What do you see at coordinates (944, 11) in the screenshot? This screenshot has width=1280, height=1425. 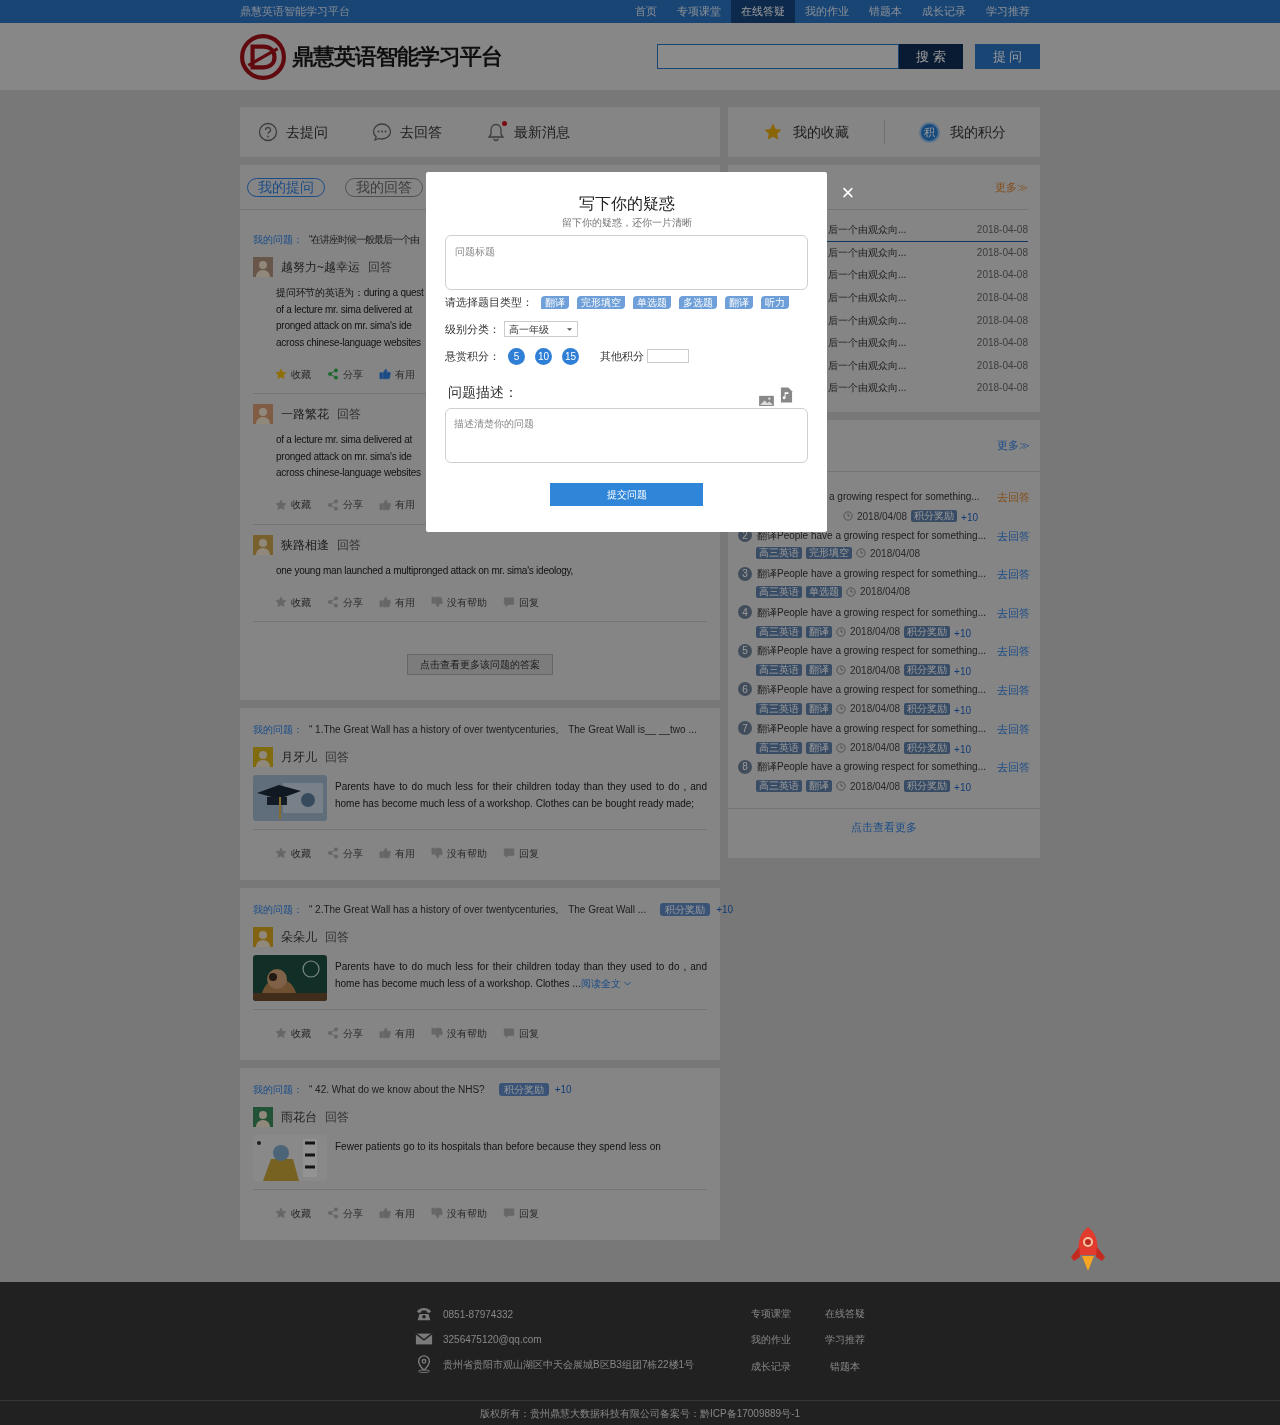 I see `nav-tab: 成长记录` at bounding box center [944, 11].